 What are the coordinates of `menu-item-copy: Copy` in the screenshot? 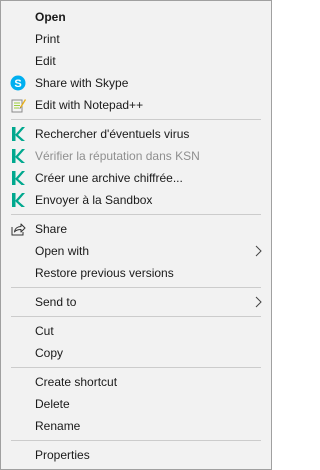 It's located at (136, 353).